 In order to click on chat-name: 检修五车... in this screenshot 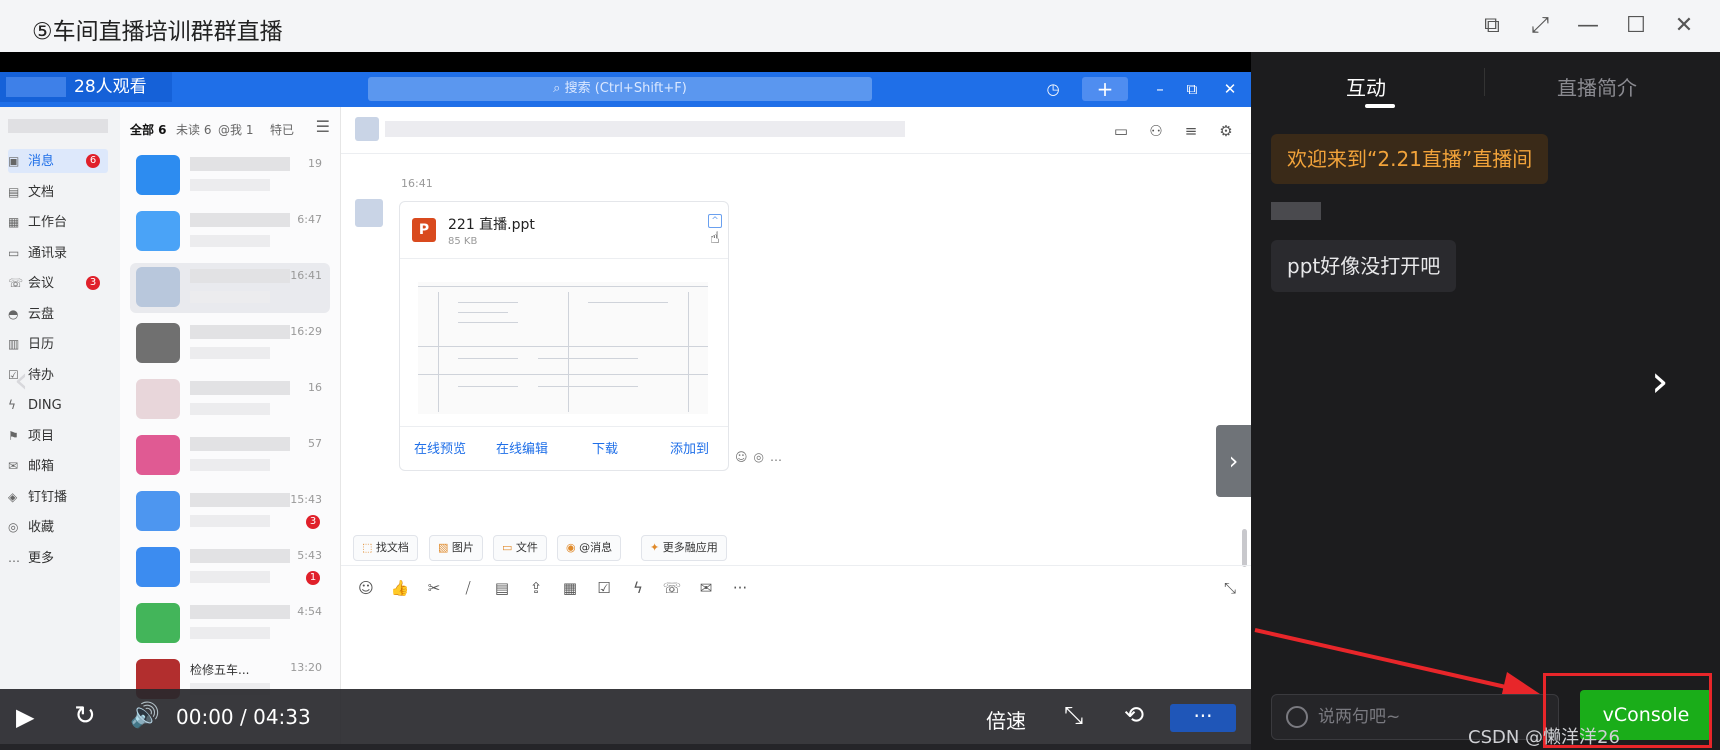, I will do `click(220, 670)`.